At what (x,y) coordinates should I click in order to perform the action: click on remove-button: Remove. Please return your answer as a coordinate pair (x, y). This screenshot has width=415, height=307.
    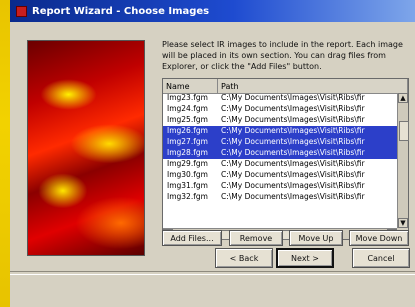
    Looking at the image, I should click on (256, 238).